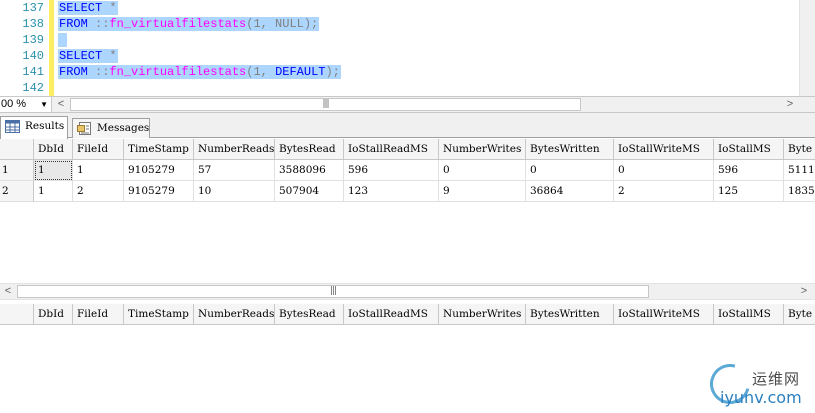  I want to click on tab-results: Results, so click(34, 127).